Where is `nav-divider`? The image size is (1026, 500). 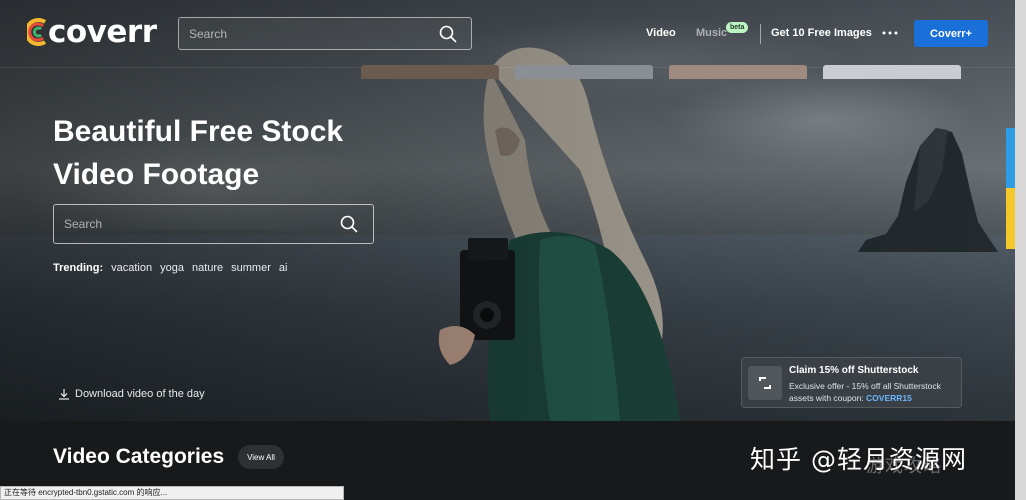 nav-divider is located at coordinates (760, 34).